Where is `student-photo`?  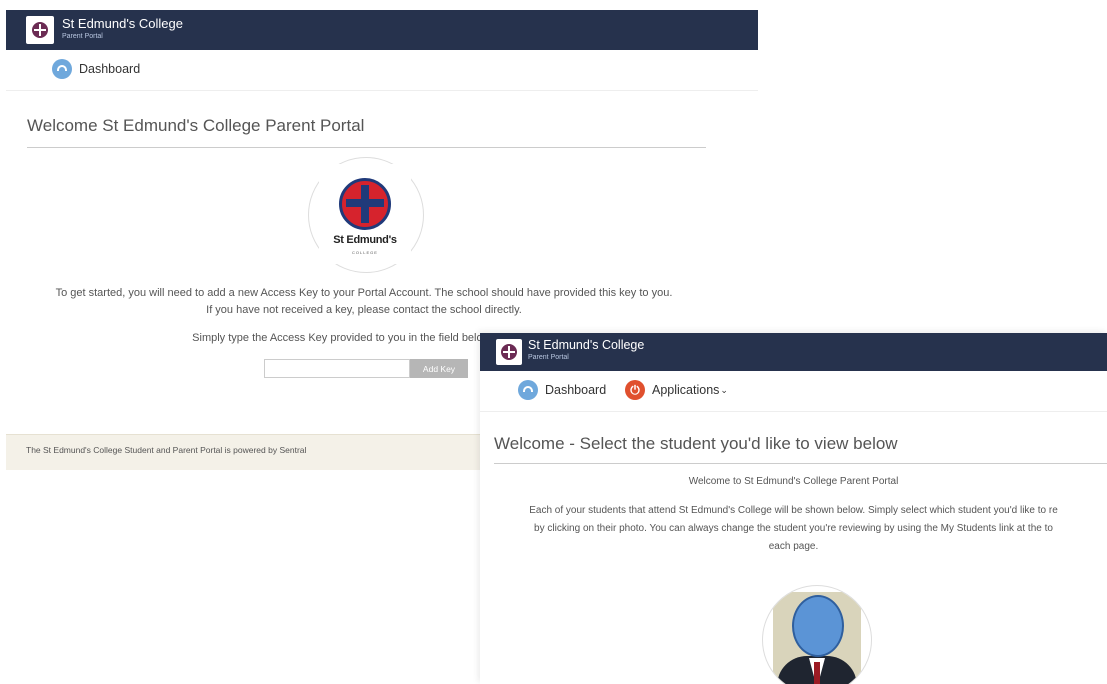 student-photo is located at coordinates (817, 634).